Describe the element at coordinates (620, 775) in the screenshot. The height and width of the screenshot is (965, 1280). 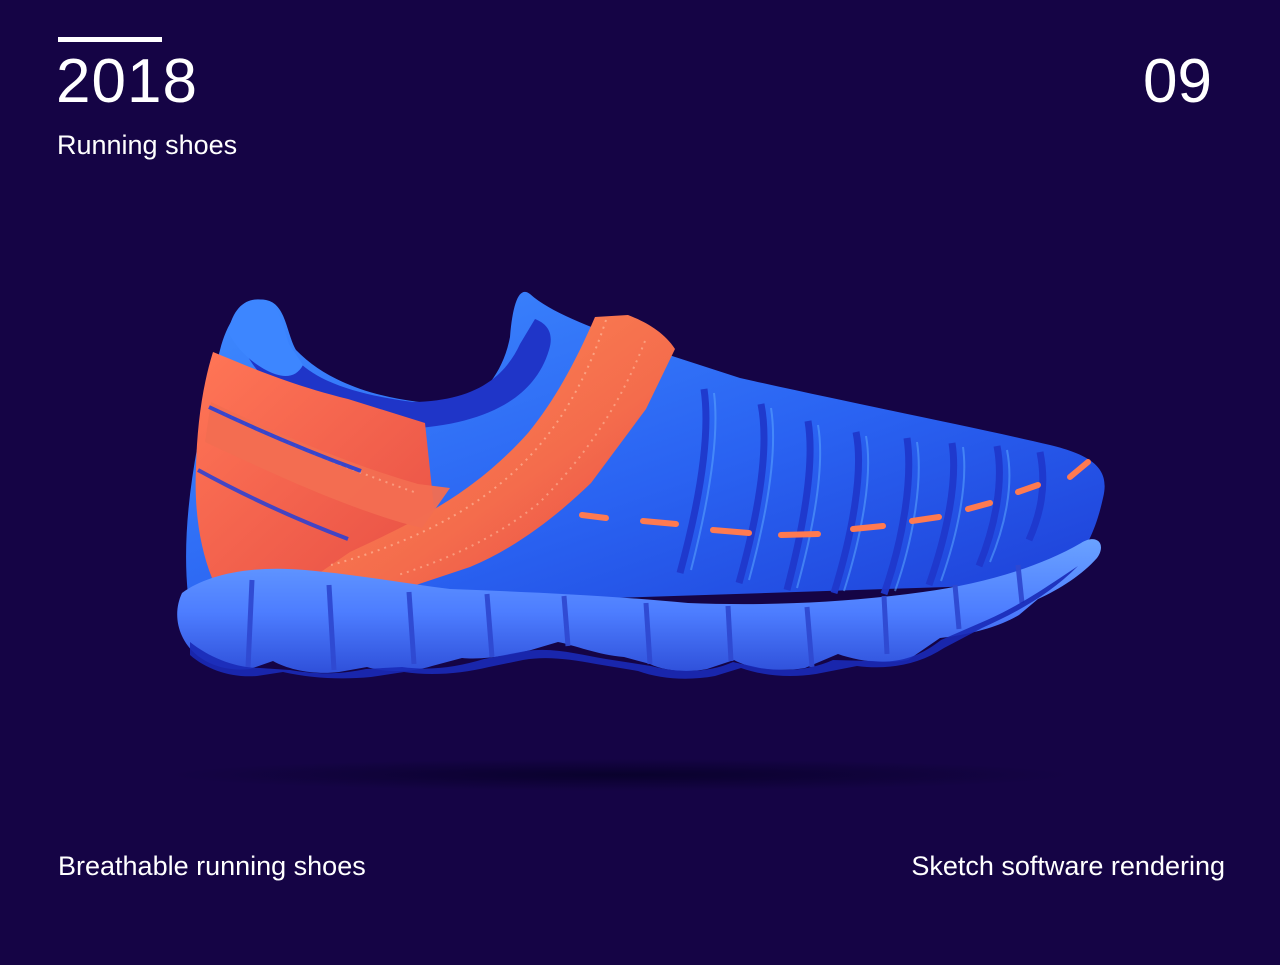
I see `shoe-shadow` at that location.